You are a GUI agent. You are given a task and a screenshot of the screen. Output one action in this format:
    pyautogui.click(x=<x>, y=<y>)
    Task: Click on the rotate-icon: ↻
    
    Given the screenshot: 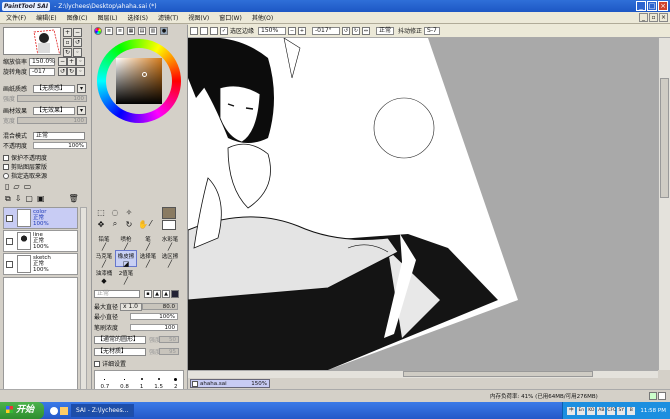 What is the action you would take?
    pyautogui.click(x=129, y=224)
    